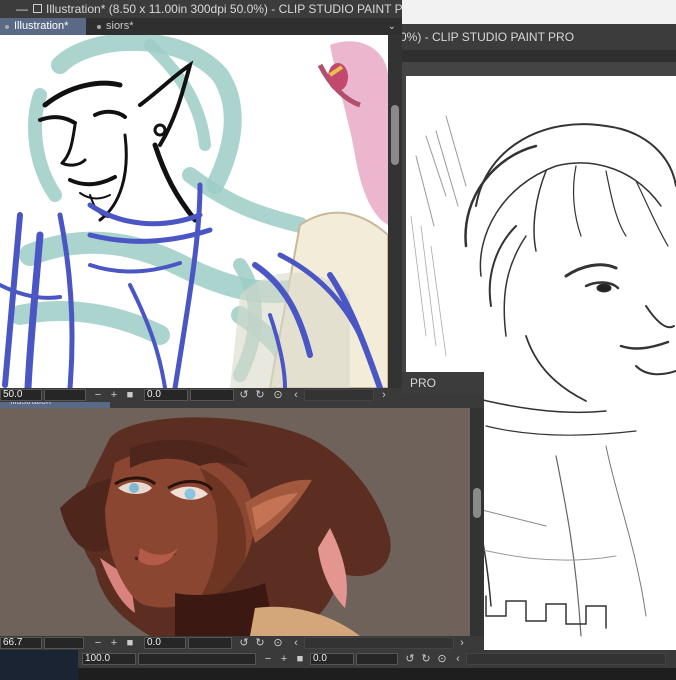  What do you see at coordinates (300, 659) in the screenshot?
I see `bottom-fit-button: ■` at bounding box center [300, 659].